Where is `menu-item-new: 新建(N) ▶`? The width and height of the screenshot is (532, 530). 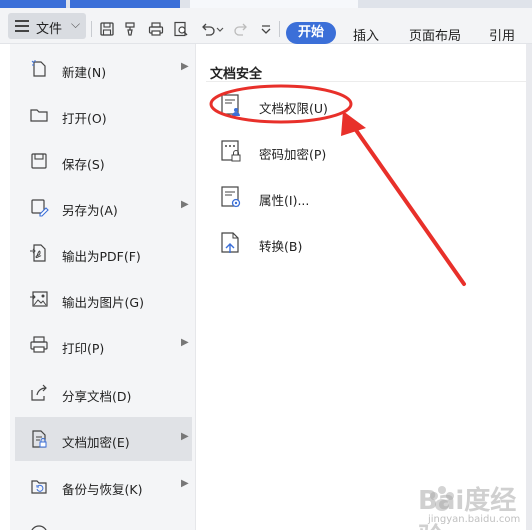 menu-item-new: 新建(N) ▶ is located at coordinates (103, 69).